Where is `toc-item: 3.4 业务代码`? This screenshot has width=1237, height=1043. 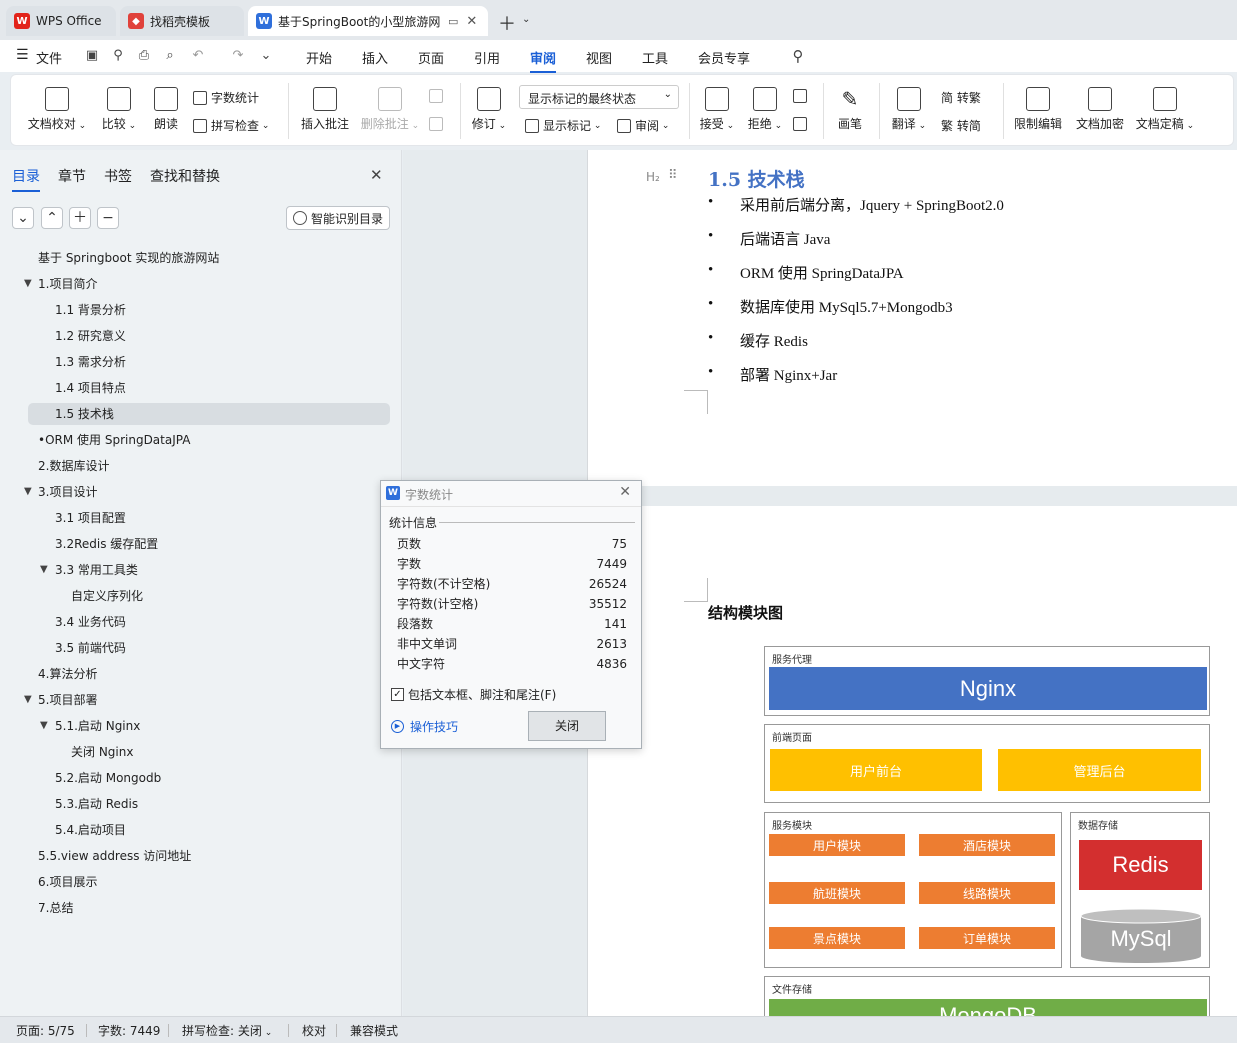
toc-item: 3.4 业务代码 is located at coordinates (90, 622).